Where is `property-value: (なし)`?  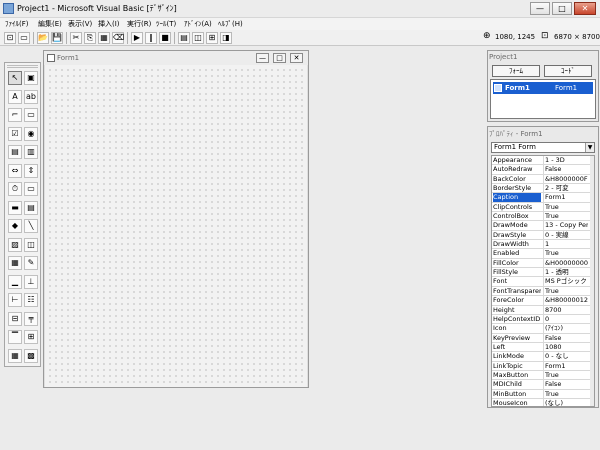 property-value: (なし) is located at coordinates (565, 402).